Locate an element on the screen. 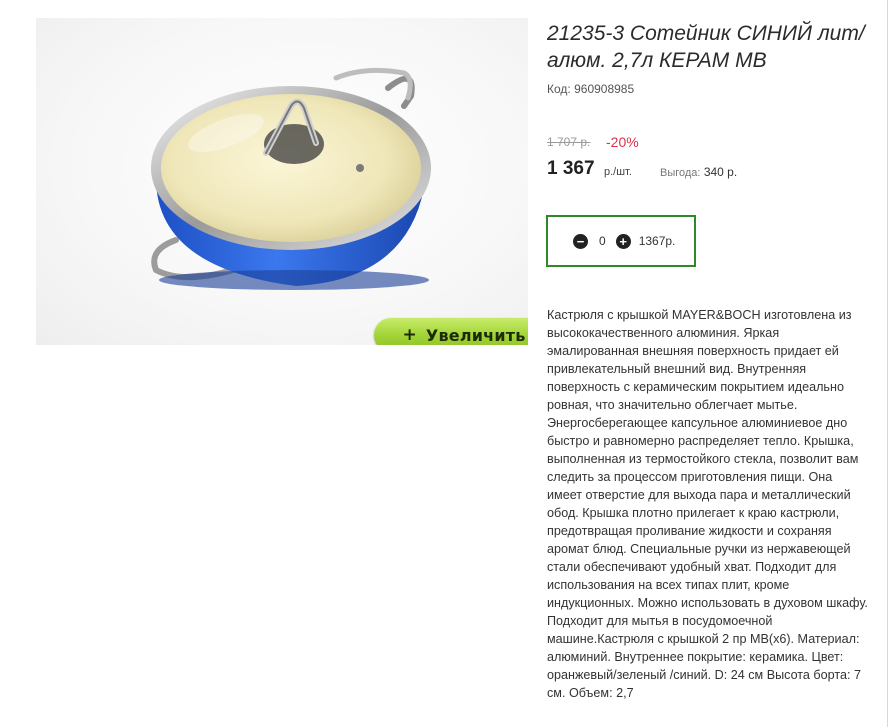  old-price: 1 707 р. is located at coordinates (569, 142).